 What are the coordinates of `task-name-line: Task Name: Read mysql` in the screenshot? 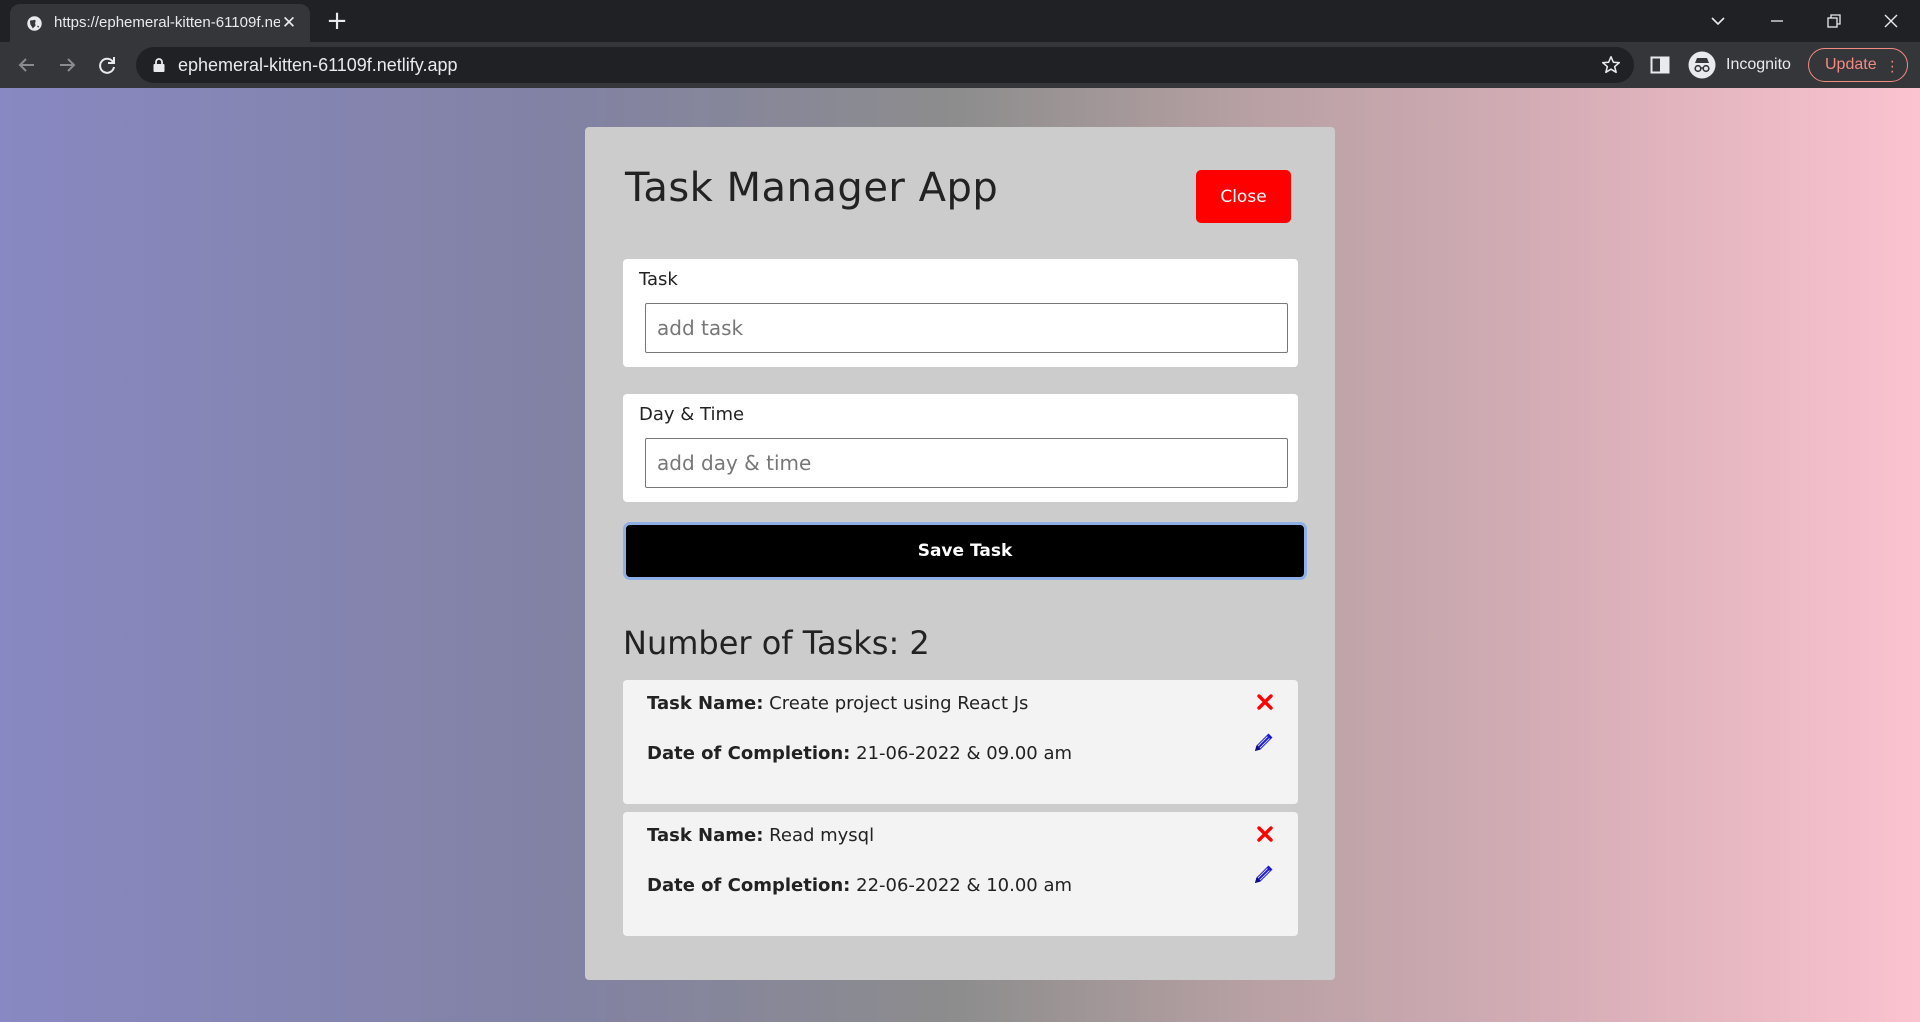 It's located at (760, 835).